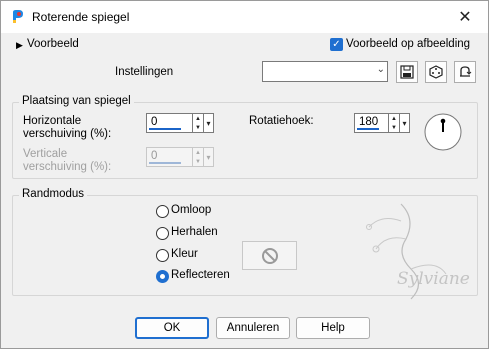 This screenshot has width=489, height=349. I want to click on rotation-dial-icon, so click(443, 132).